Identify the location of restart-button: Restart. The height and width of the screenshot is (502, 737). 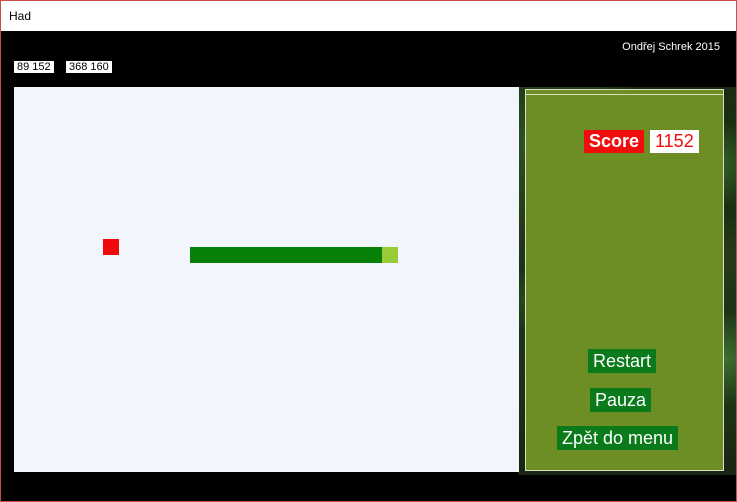
(622, 361).